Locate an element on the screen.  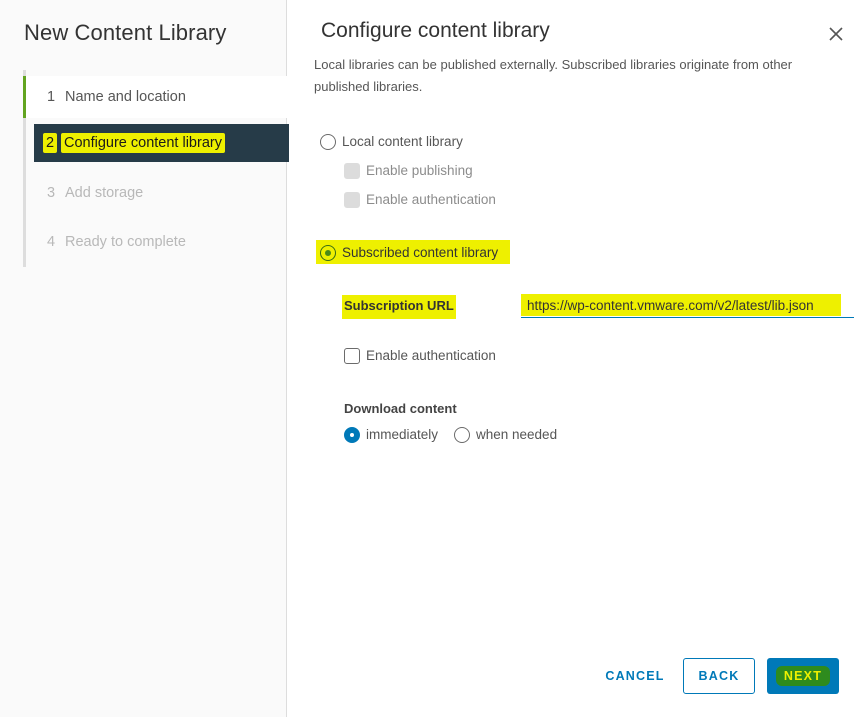
cancel-button: CANCEL is located at coordinates (635, 676).